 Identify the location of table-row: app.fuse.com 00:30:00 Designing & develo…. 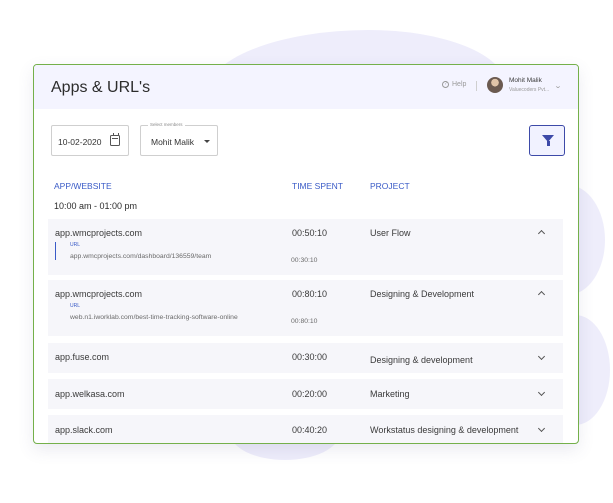
(305, 358).